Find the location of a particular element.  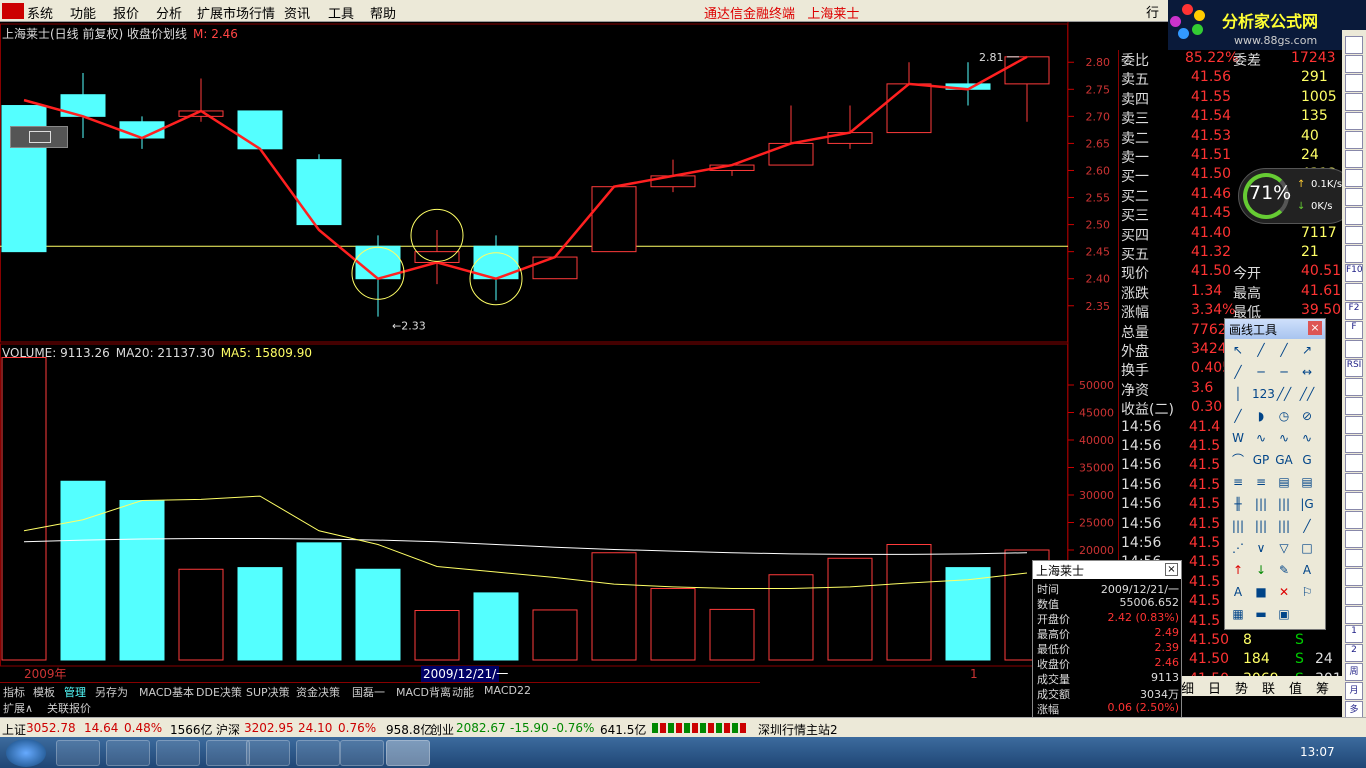

toolbar-tool-icon: 2 is located at coordinates (1354, 653).